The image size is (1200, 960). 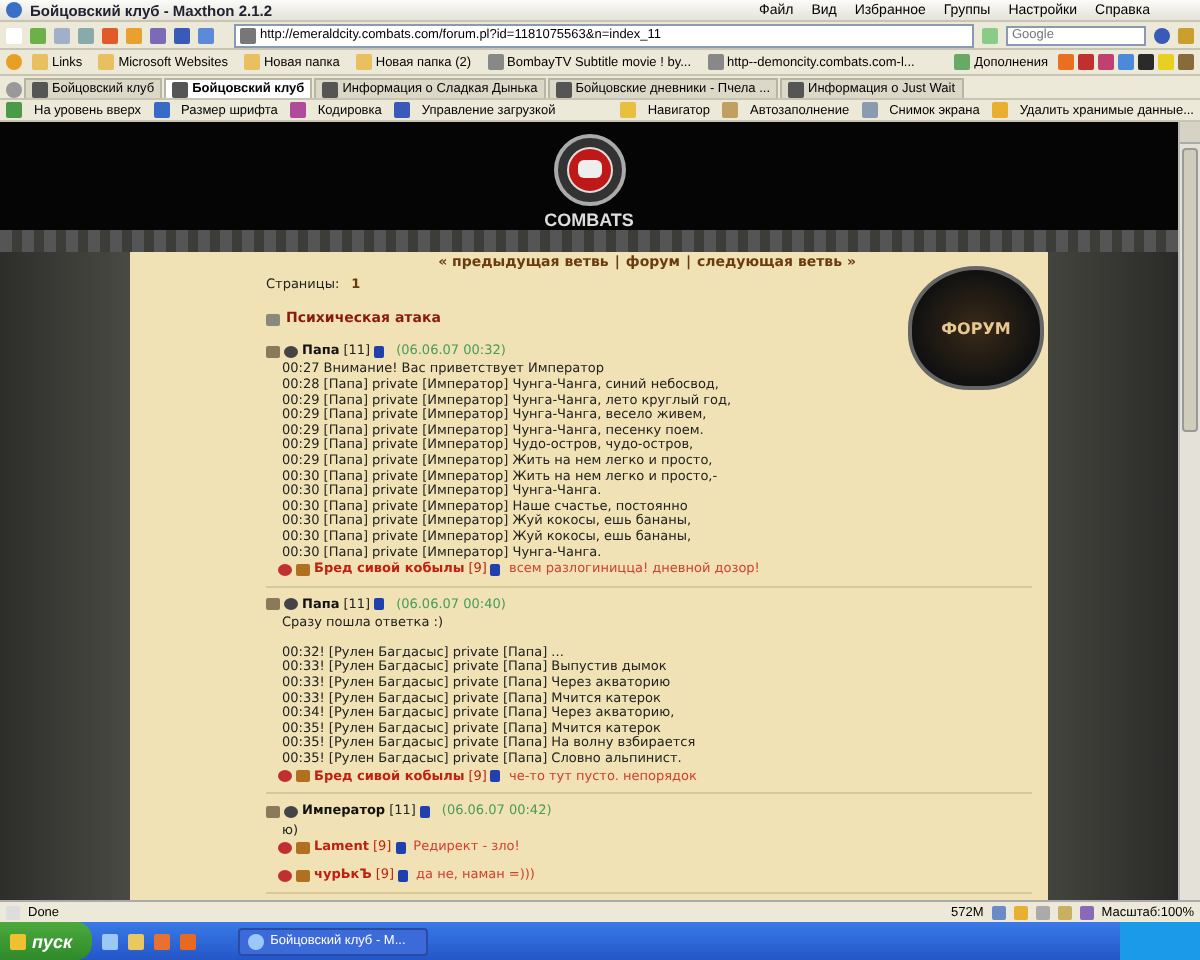 I want to click on system-tray, so click(x=1160, y=941).